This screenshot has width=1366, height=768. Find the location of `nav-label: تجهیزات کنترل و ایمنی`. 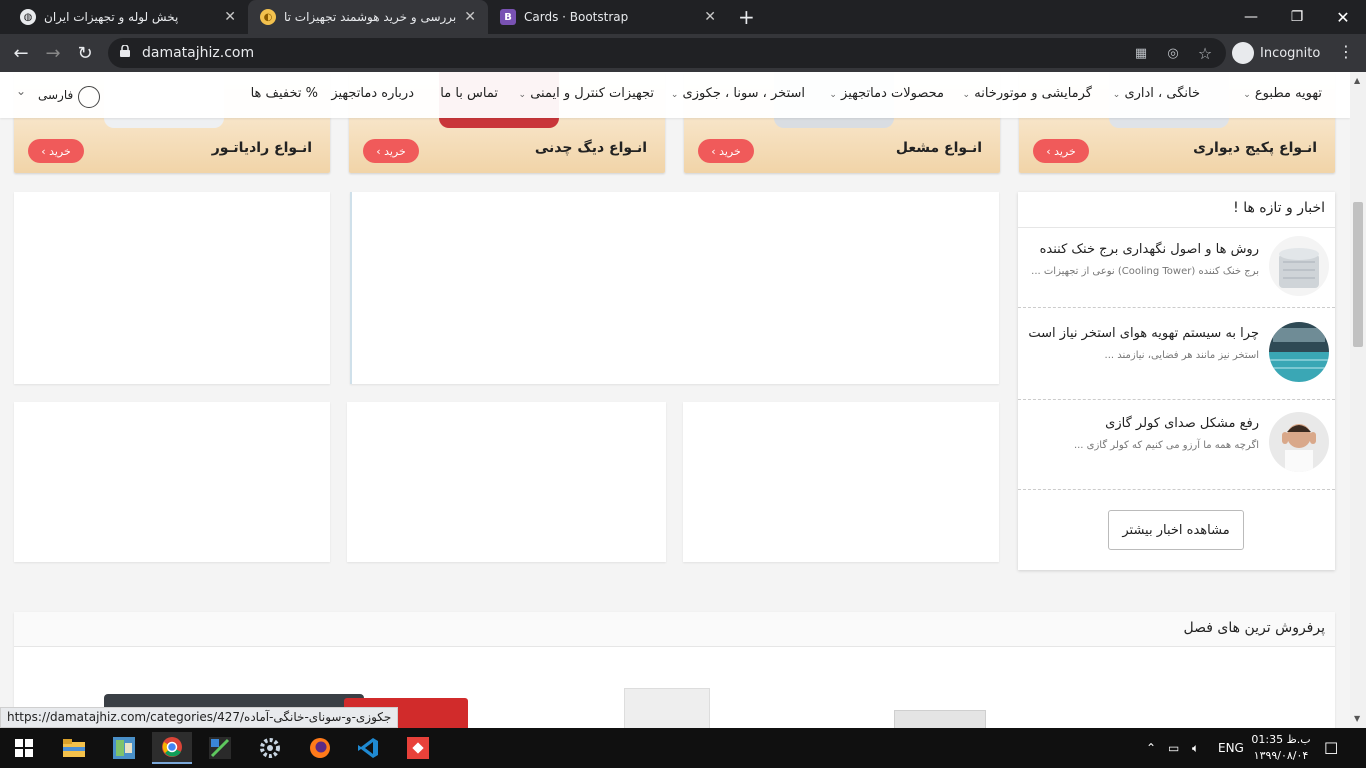

nav-label: تجهیزات کنترل و ایمنی is located at coordinates (592, 93).